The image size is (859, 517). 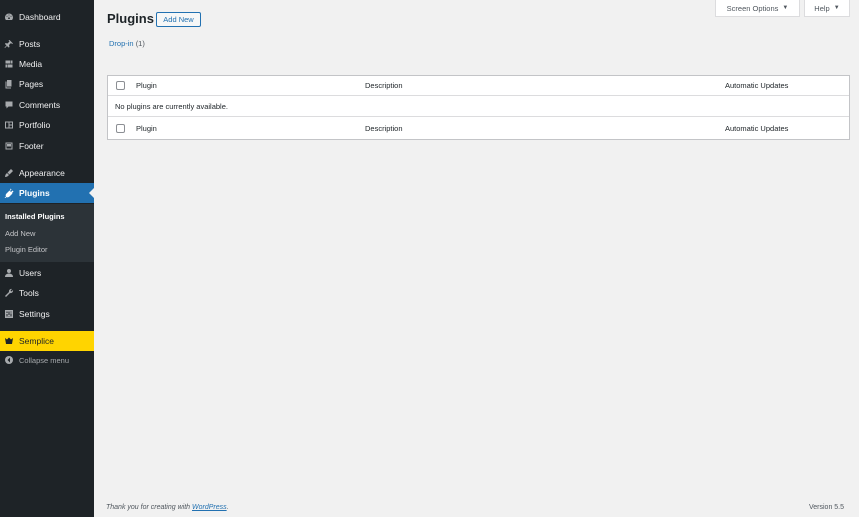 What do you see at coordinates (31, 84) in the screenshot?
I see `sidebar-item-label: Pages` at bounding box center [31, 84].